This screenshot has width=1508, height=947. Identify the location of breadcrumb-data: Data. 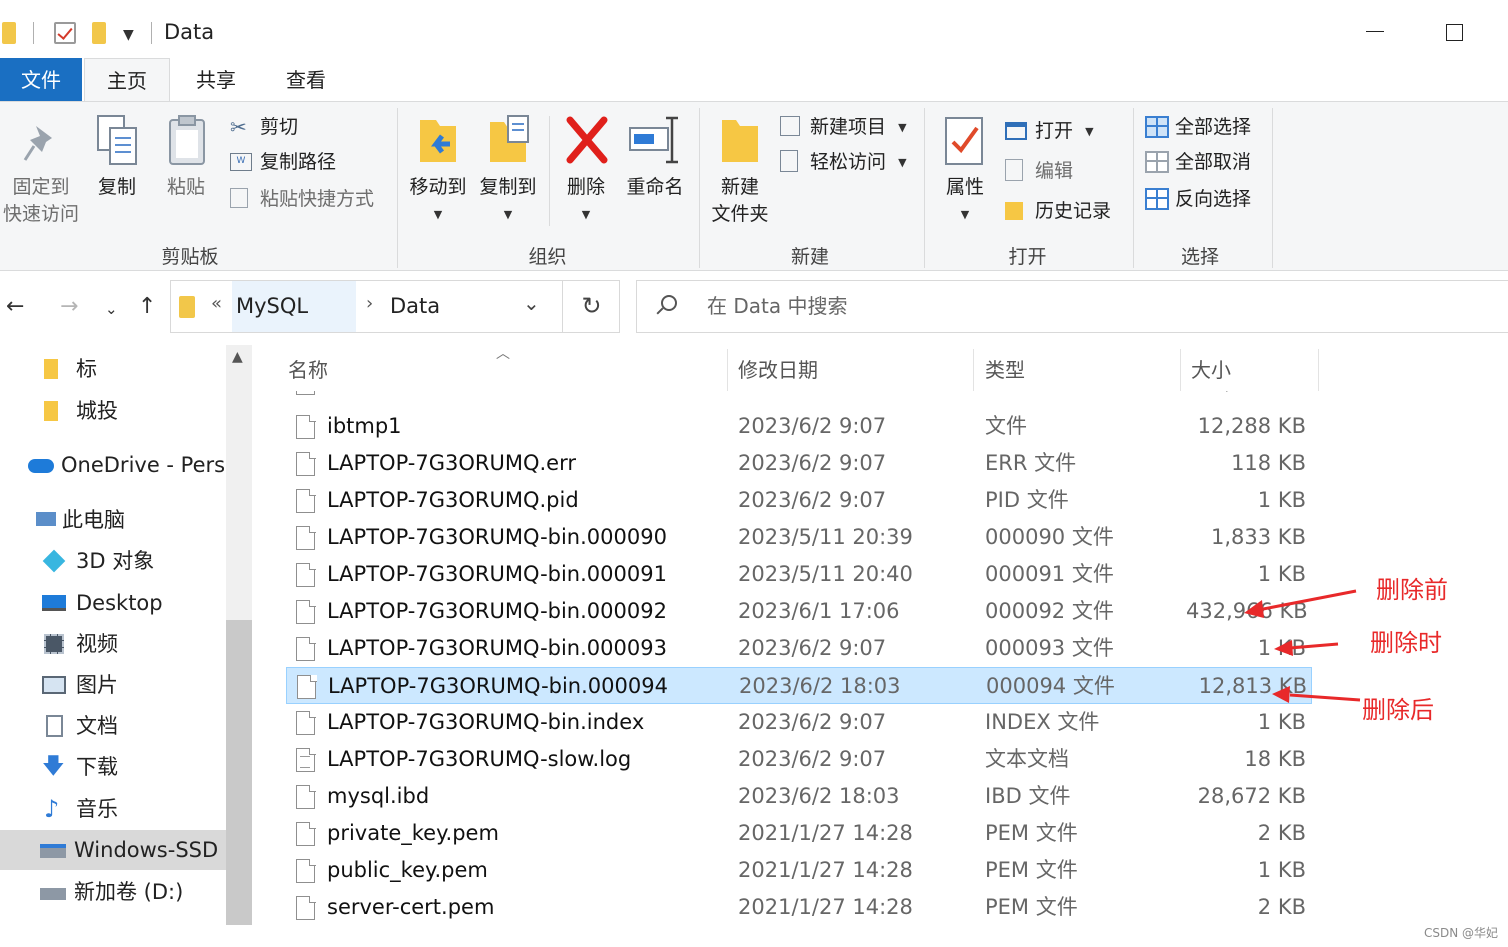
(415, 306).